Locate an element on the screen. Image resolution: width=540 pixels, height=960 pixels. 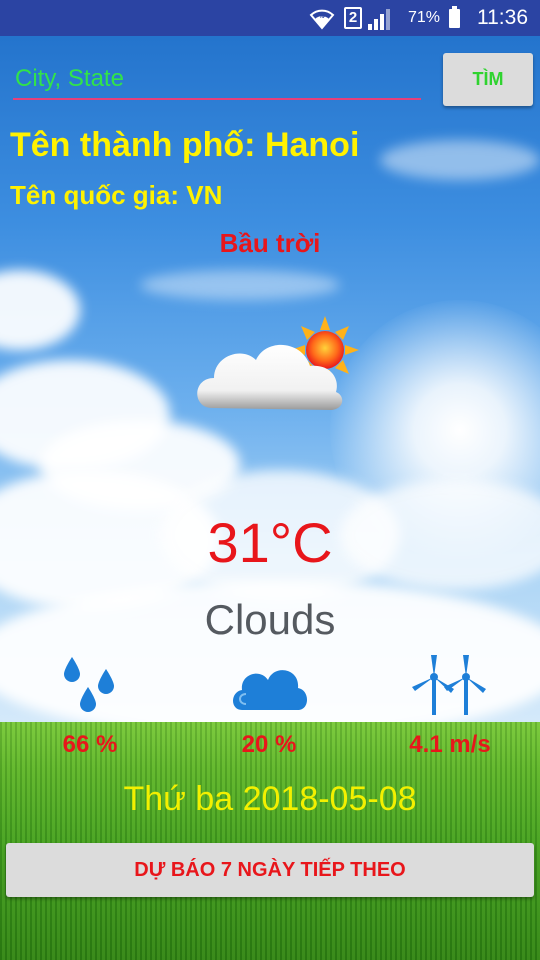
cloudiness-value: 20 % is located at coordinates (269, 744).